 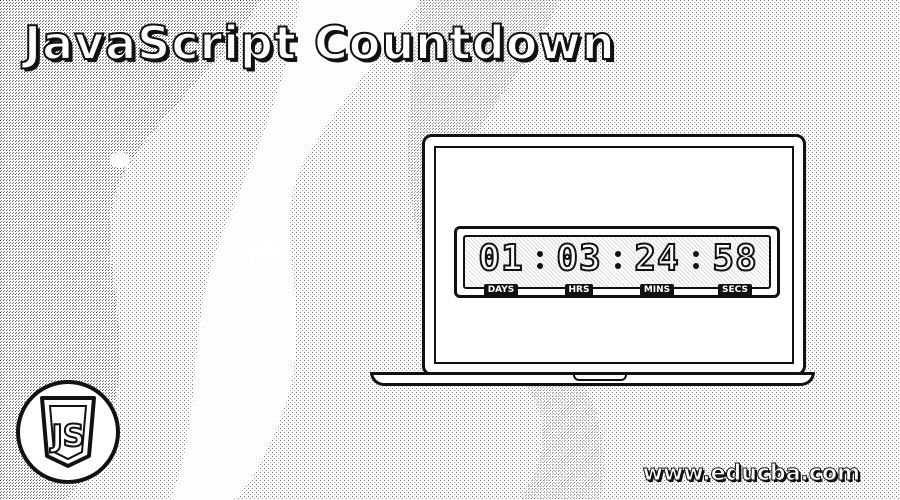 I want to click on countdown-panel: 01 DAYS 03 HRS 24 MINS 58 SECS, so click(x=617, y=265).